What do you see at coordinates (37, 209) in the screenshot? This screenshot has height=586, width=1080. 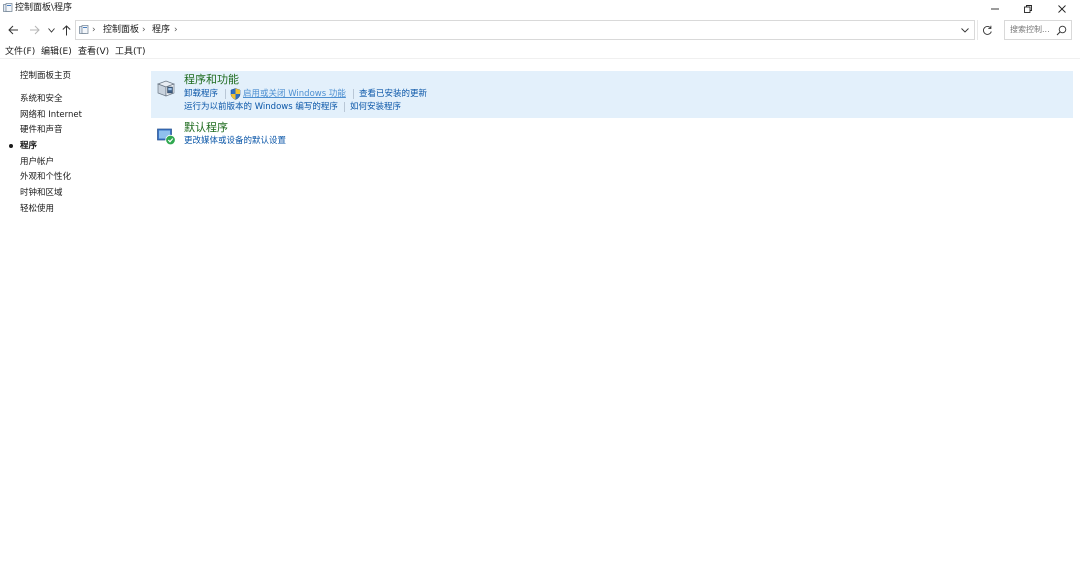 I see `sidebar-item-ease-of-access: 轻松使用` at bounding box center [37, 209].